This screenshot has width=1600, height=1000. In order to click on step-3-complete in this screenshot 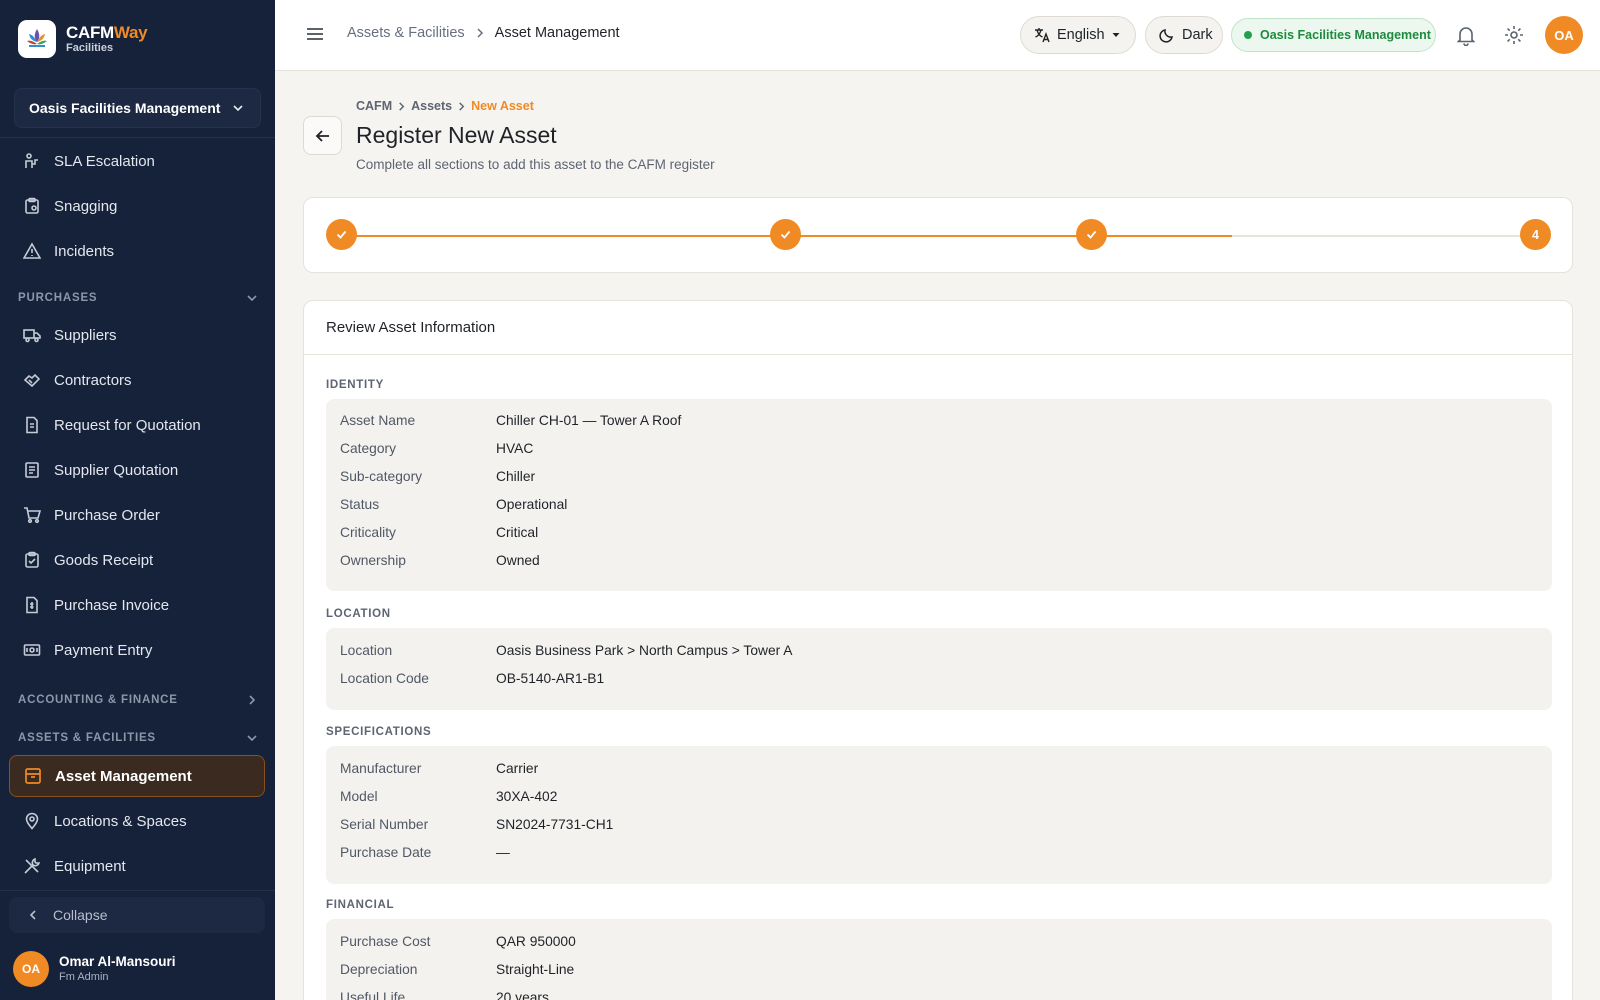, I will do `click(1091, 234)`.